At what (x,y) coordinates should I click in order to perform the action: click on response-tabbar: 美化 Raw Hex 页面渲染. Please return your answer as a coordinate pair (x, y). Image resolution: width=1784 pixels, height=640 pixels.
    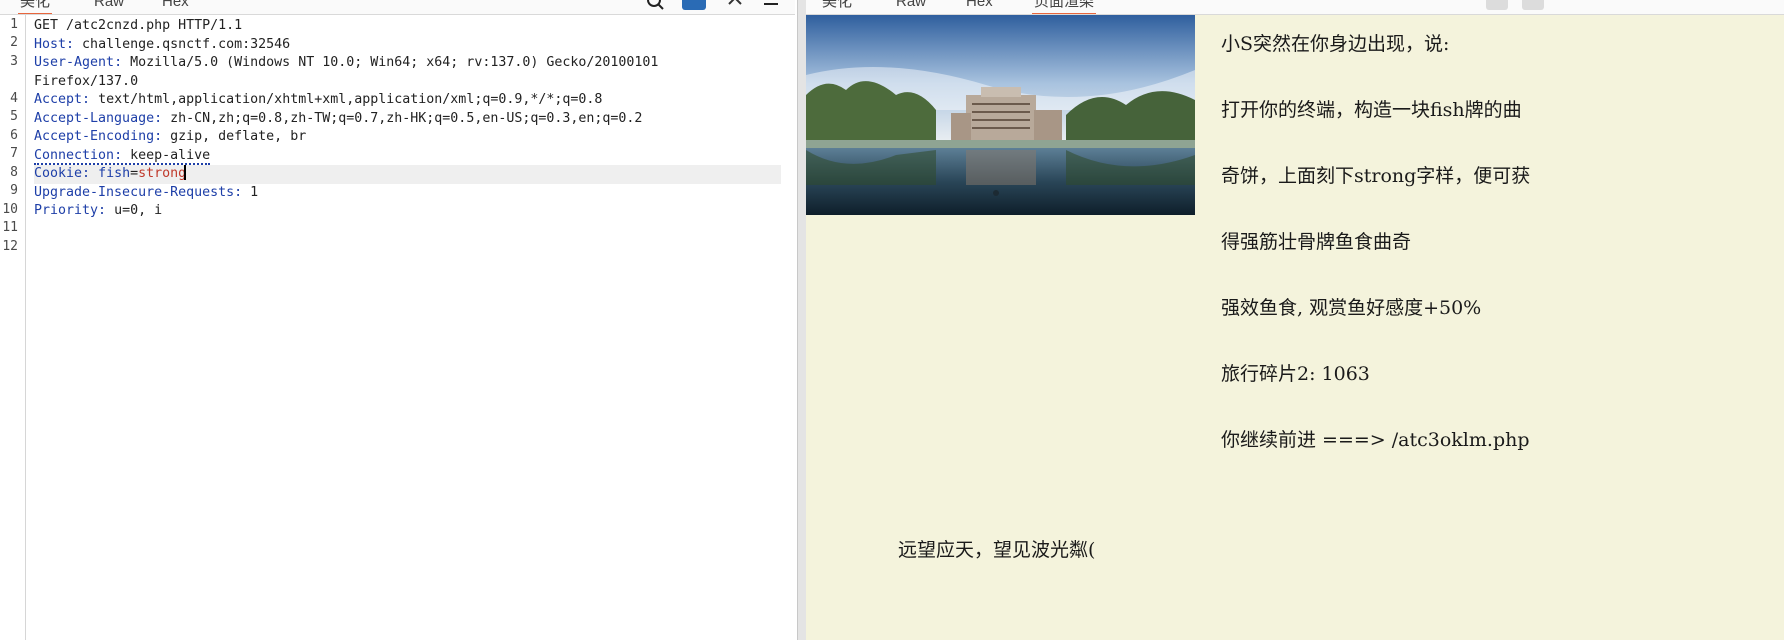
    Looking at the image, I should click on (1295, 7).